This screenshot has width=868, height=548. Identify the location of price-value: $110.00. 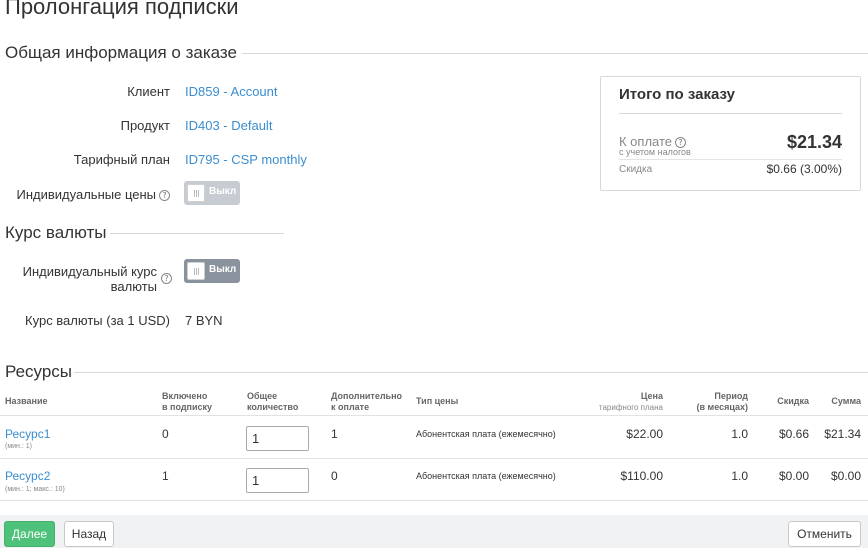
(642, 476).